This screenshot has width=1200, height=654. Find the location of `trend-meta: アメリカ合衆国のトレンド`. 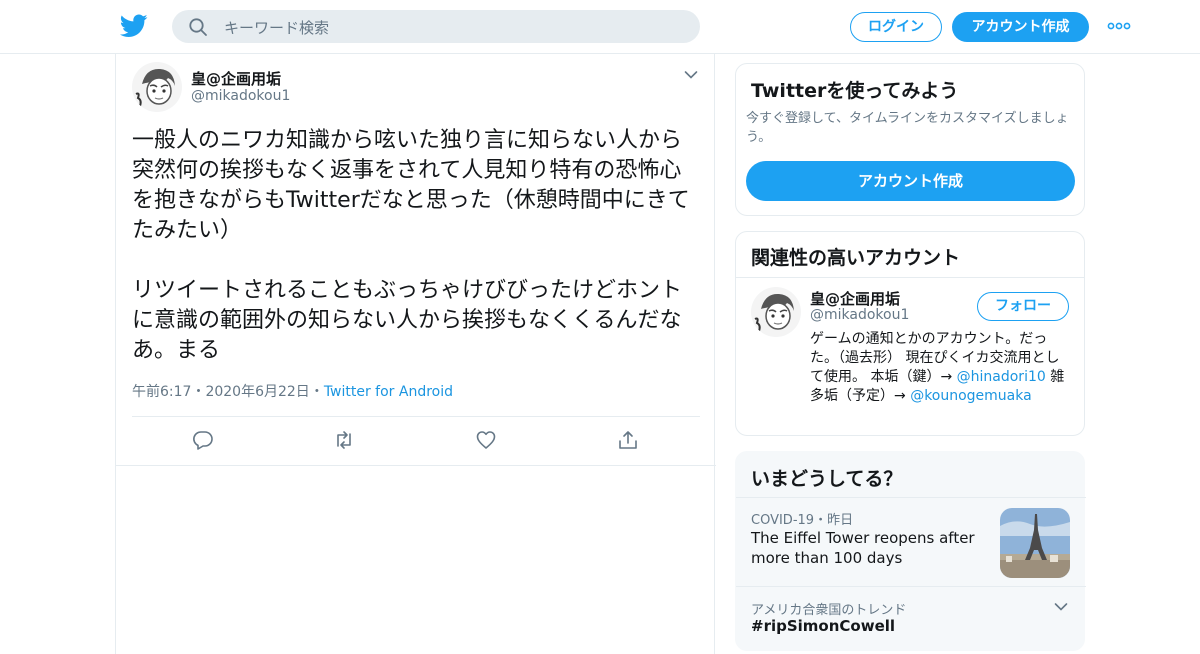

trend-meta: アメリカ合衆国のトレンド is located at coordinates (829, 610).